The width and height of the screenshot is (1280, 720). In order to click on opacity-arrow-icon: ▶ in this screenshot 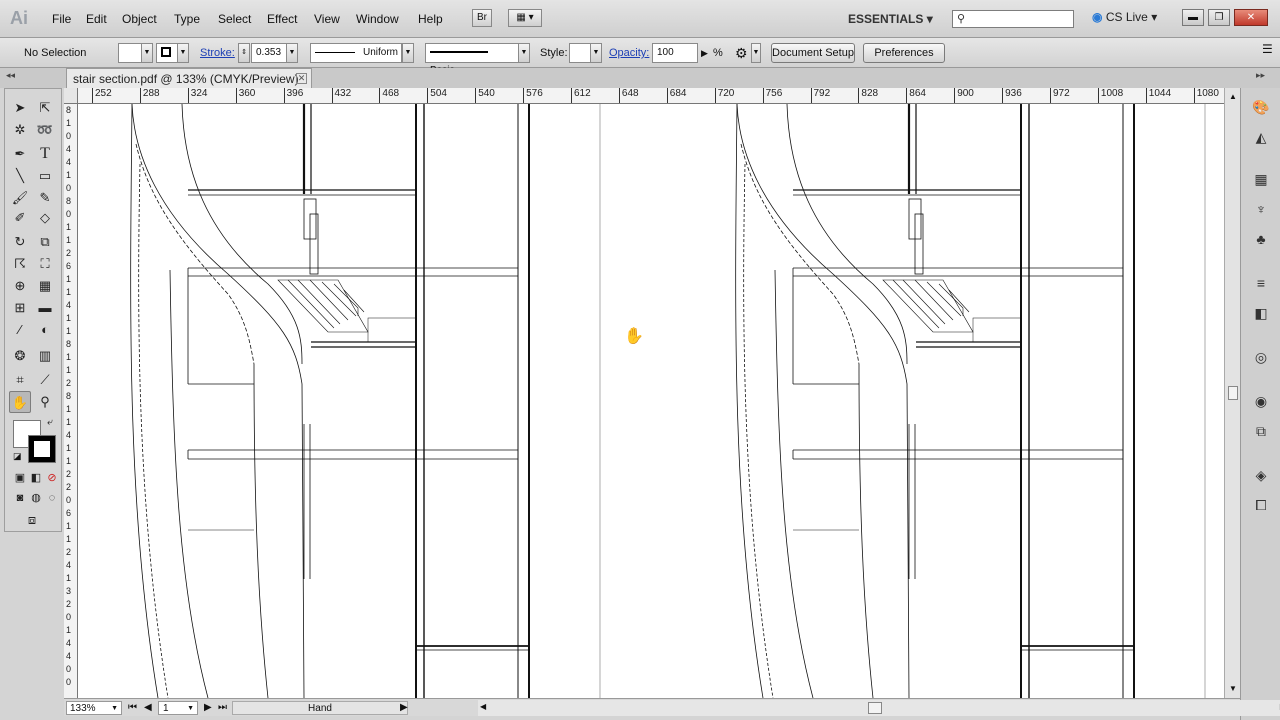, I will do `click(704, 53)`.